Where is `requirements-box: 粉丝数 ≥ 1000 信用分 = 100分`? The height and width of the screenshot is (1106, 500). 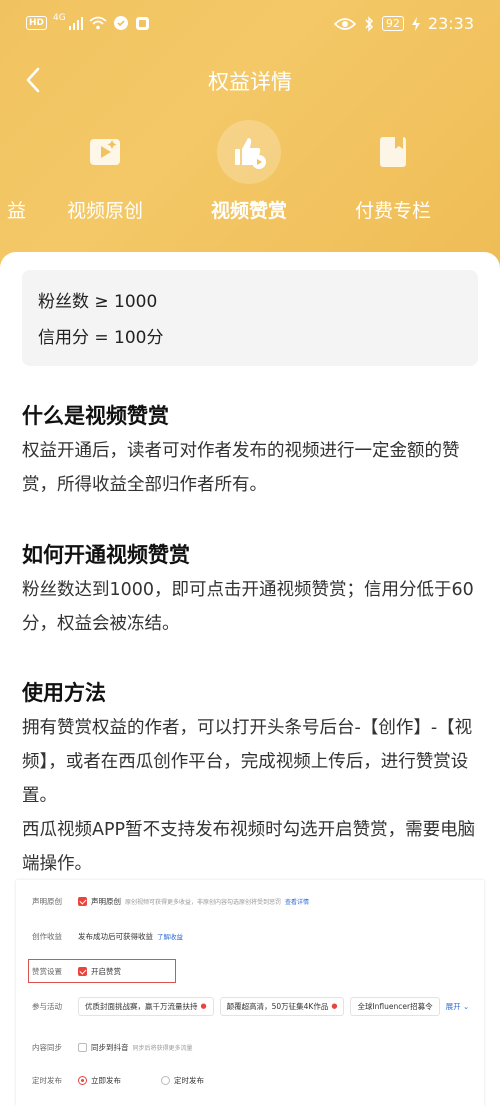
requirements-box: 粉丝数 ≥ 1000 信用分 = 100分 is located at coordinates (250, 318).